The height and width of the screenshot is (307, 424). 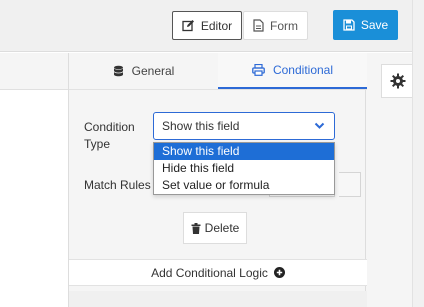 What do you see at coordinates (109, 135) in the screenshot?
I see `condition-type-label: Condition Type` at bounding box center [109, 135].